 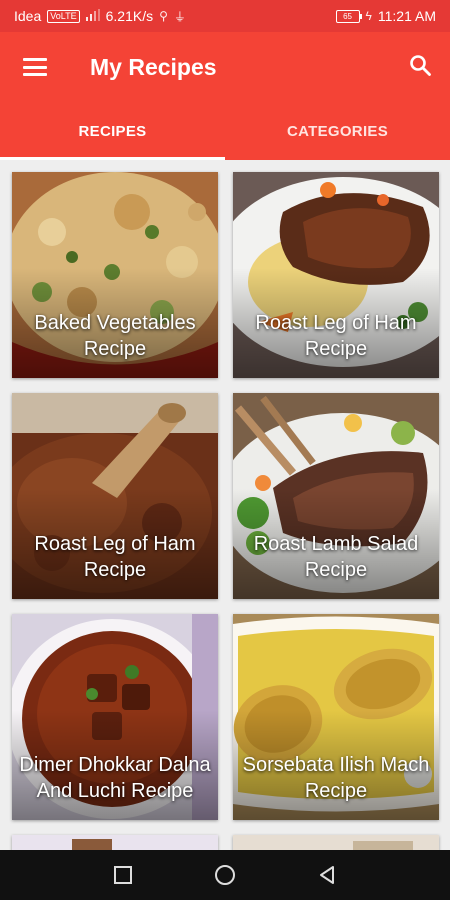 I want to click on search-button, so click(x=420, y=67).